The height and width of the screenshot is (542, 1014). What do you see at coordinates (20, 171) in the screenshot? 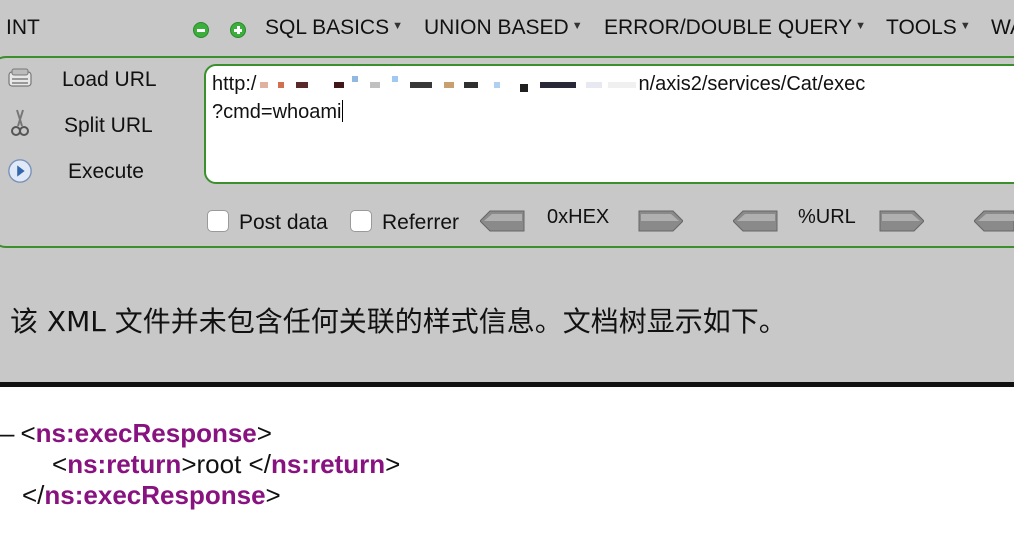
I see `play-icon` at bounding box center [20, 171].